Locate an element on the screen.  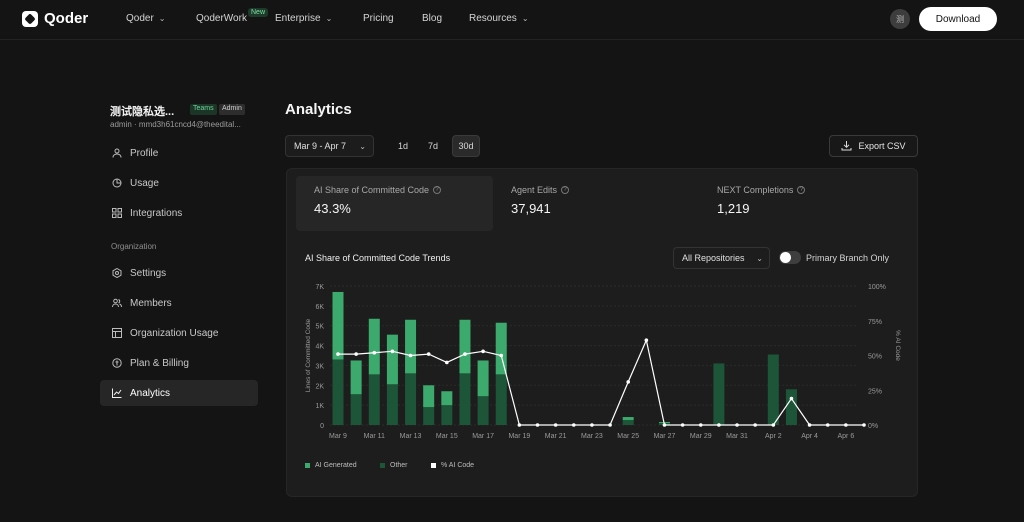
qoder-logo-icon is located at coordinates (30, 18).